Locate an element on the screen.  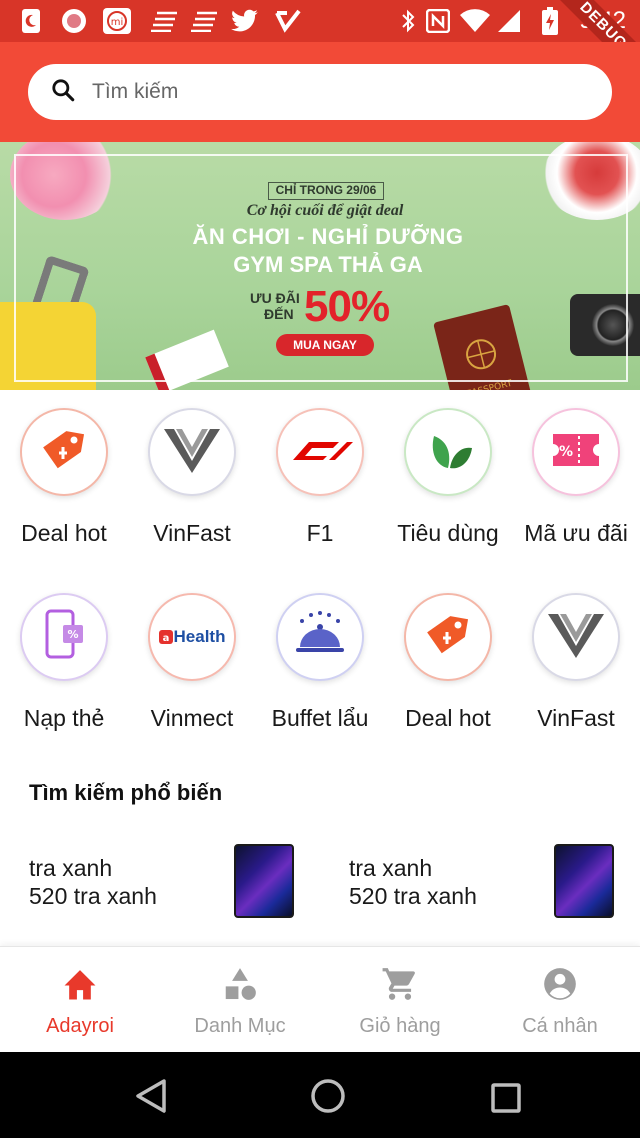
svg-text: mi is located at coordinates (117, 22).